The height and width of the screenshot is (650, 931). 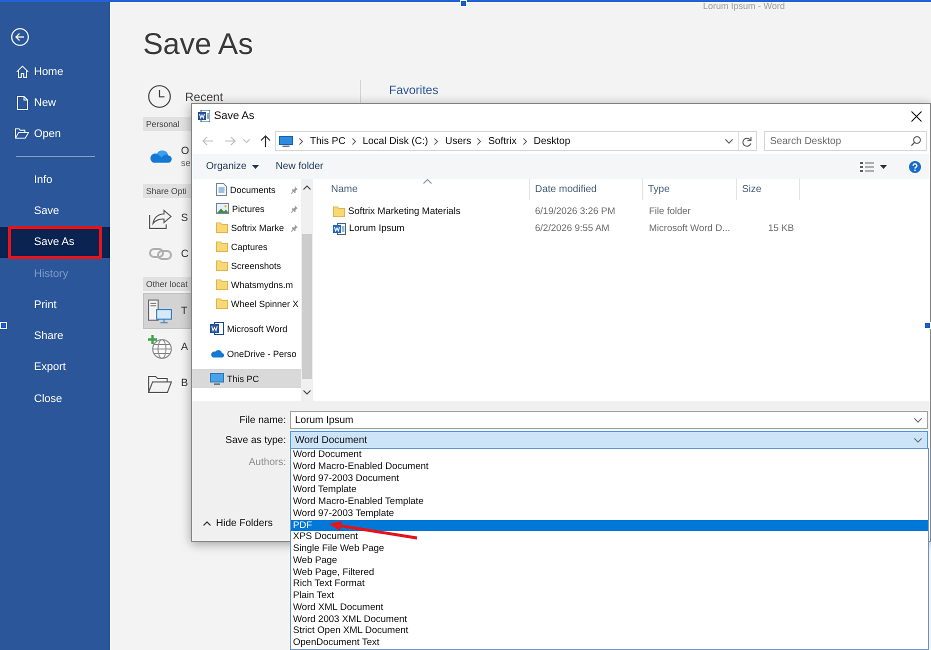 I want to click on refresh-icon, so click(x=747, y=141).